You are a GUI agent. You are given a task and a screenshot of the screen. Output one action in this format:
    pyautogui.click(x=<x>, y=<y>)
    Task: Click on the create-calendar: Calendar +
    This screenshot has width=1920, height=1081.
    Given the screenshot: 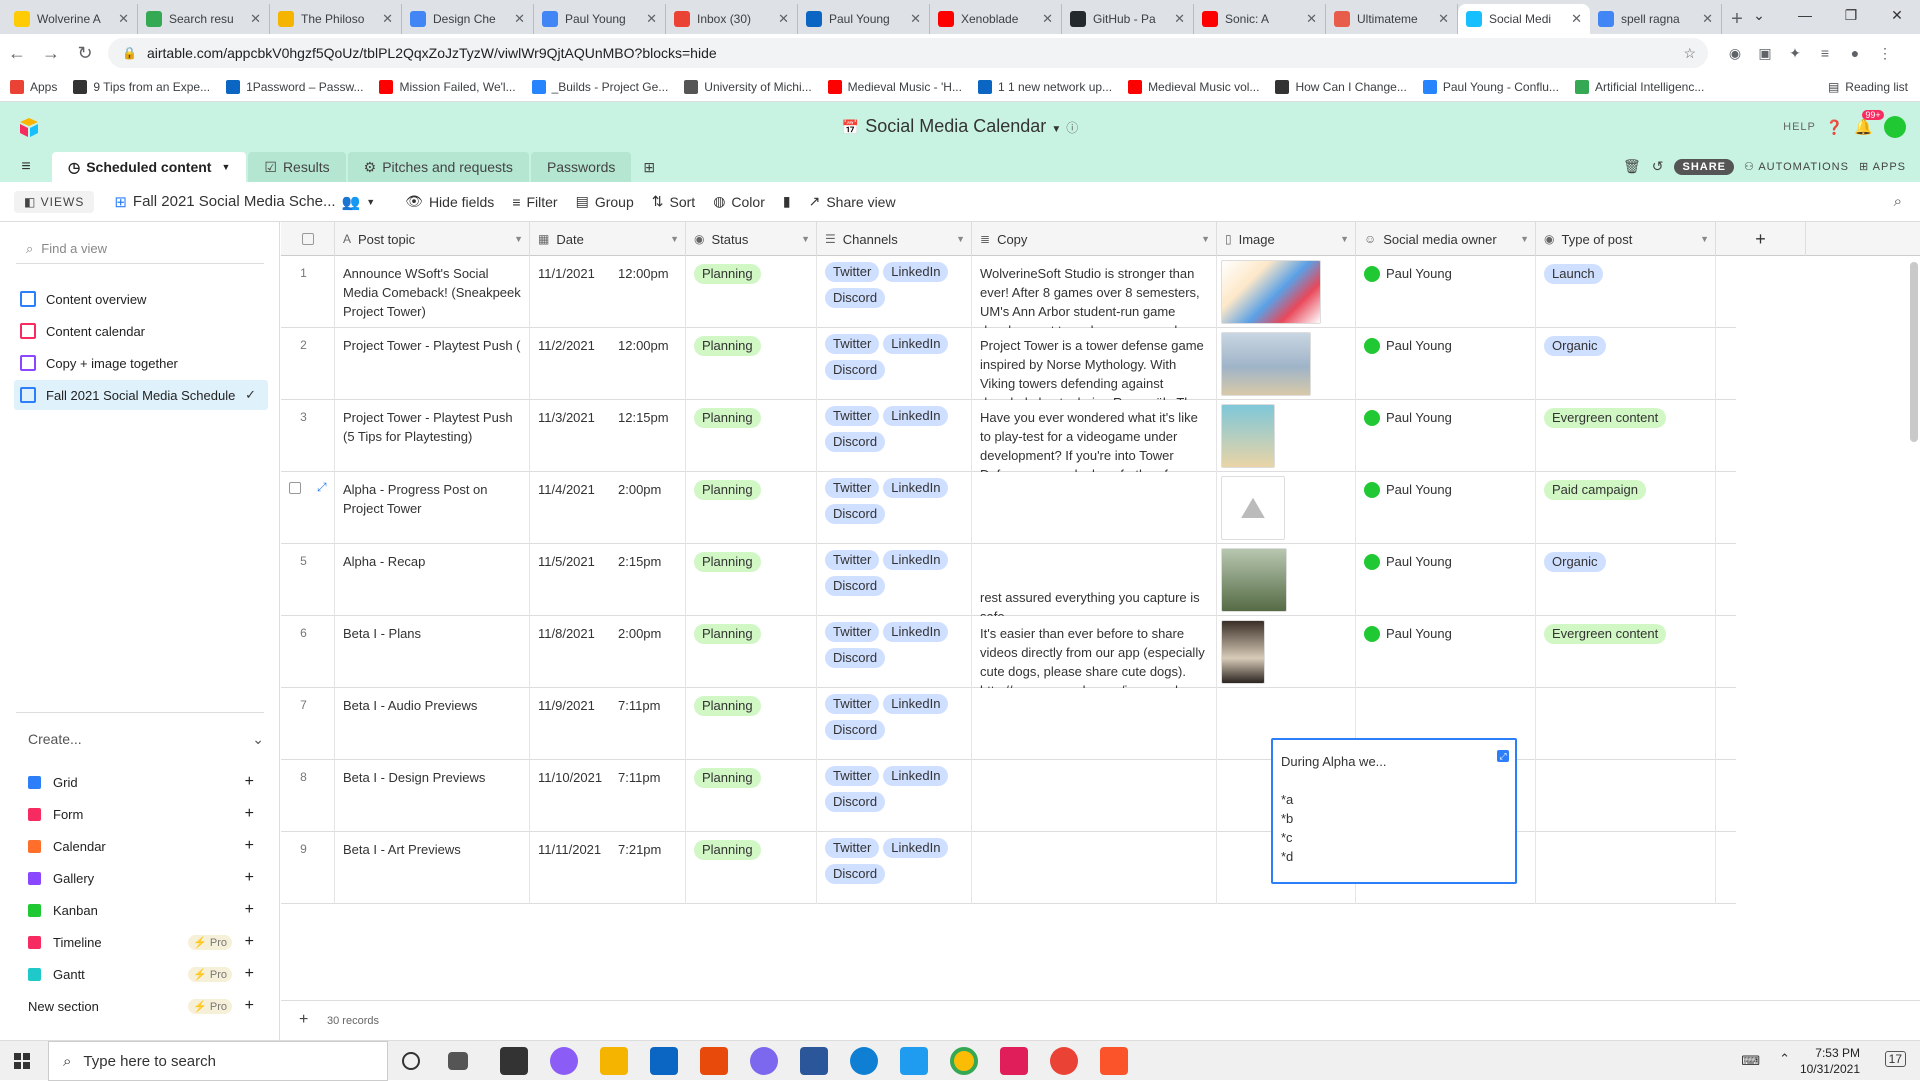 What is the action you would take?
    pyautogui.click(x=141, y=846)
    